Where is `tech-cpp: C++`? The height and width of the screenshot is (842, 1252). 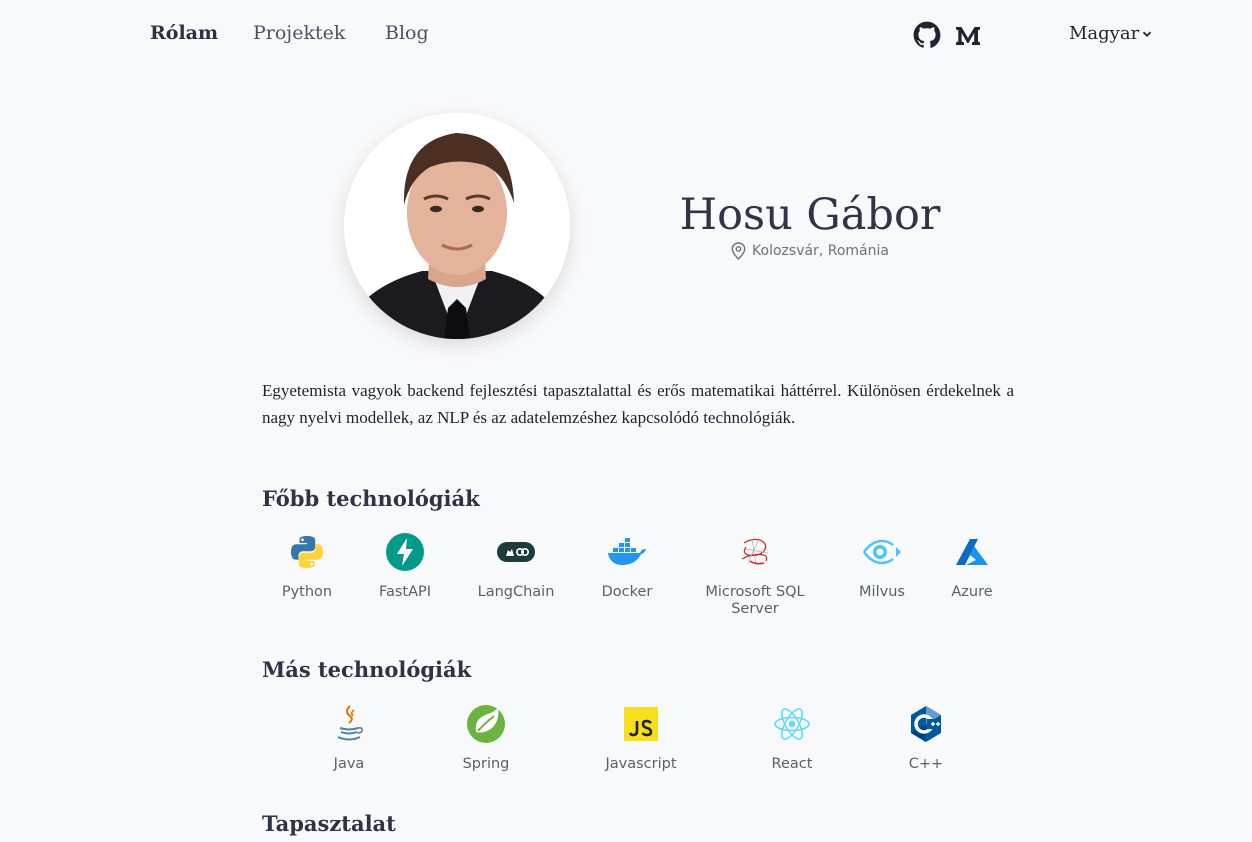
tech-cpp: C++ is located at coordinates (926, 738).